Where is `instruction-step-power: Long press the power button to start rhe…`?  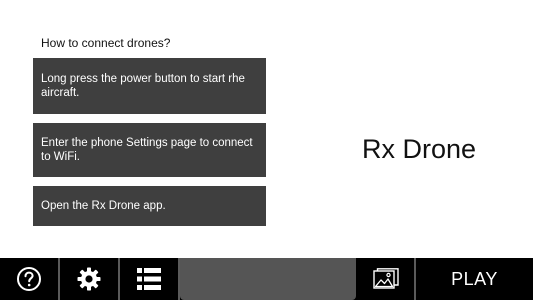
instruction-step-power: Long press the power button to start rhe… is located at coordinates (149, 86).